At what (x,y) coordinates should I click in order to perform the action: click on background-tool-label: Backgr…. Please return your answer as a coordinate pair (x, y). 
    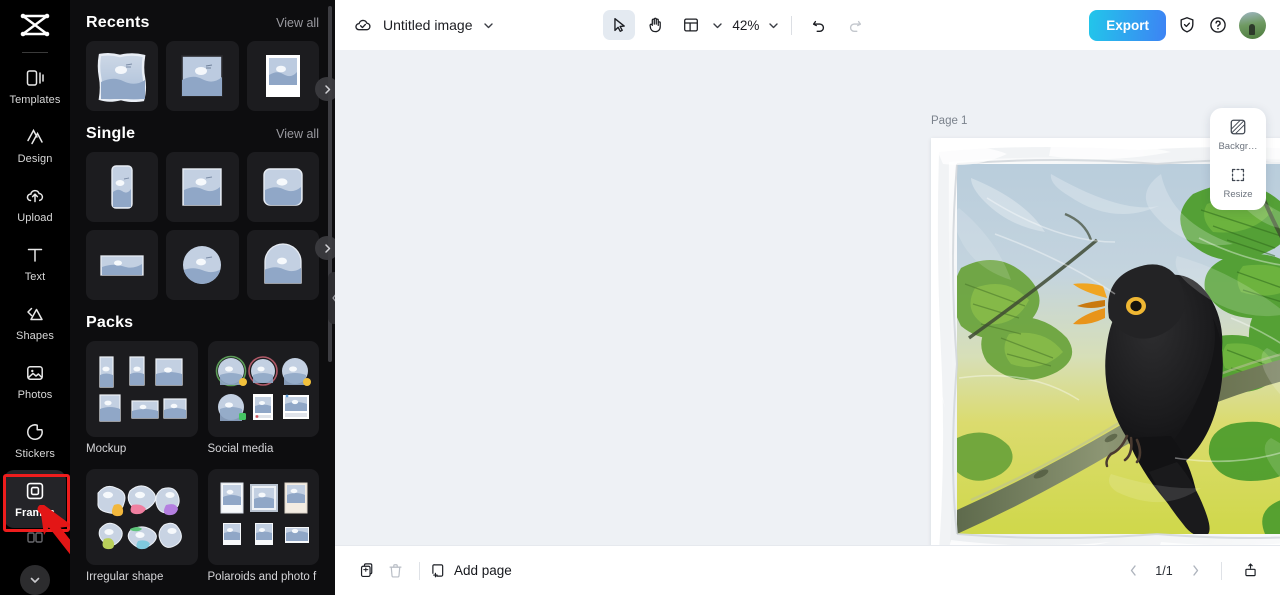
    Looking at the image, I should click on (1238, 146).